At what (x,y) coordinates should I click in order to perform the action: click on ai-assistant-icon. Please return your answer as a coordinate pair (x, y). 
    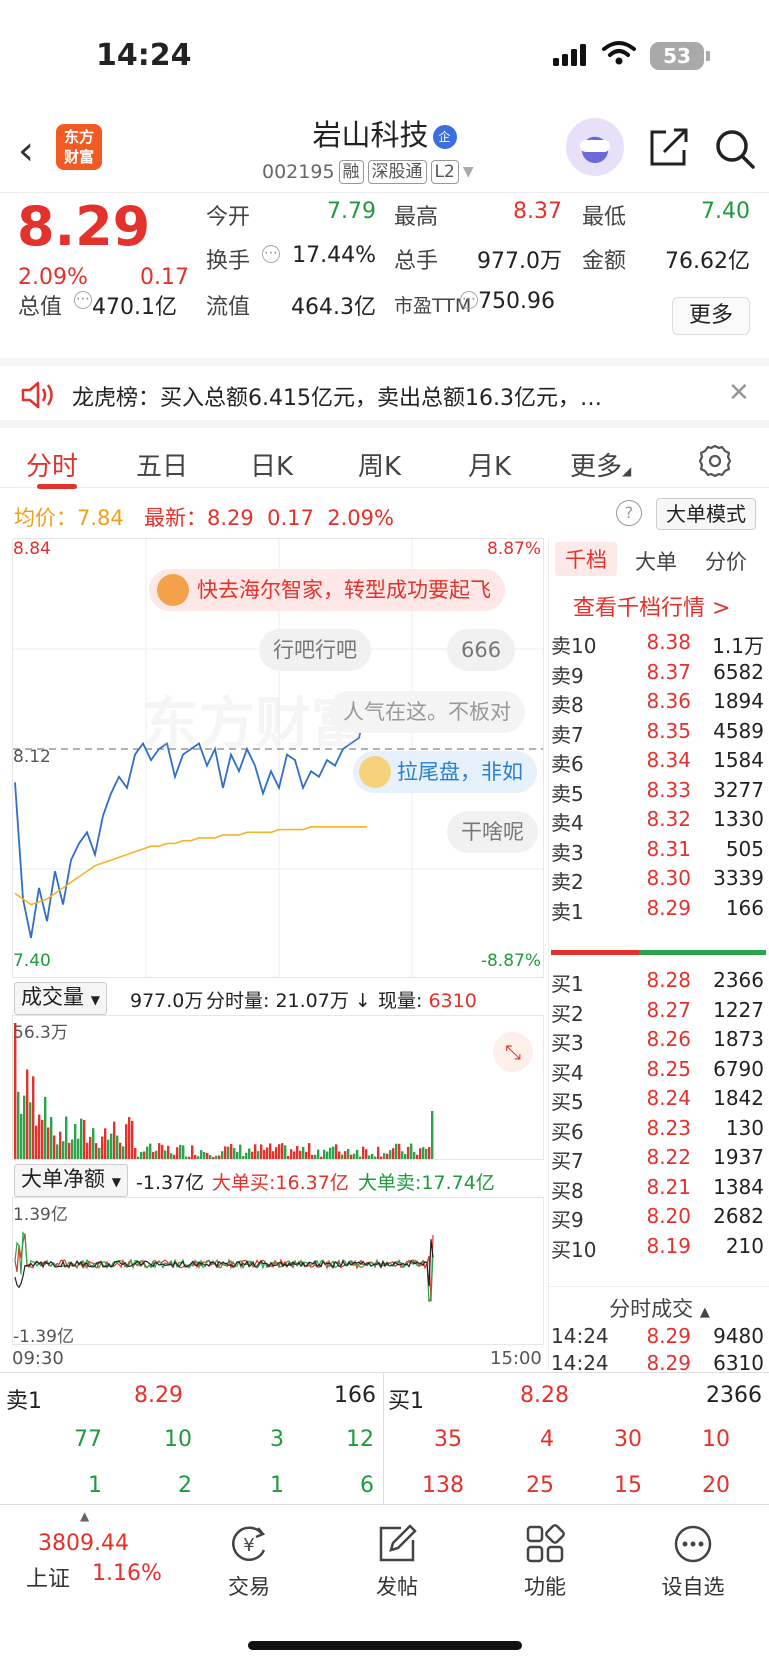
    Looking at the image, I should click on (595, 147).